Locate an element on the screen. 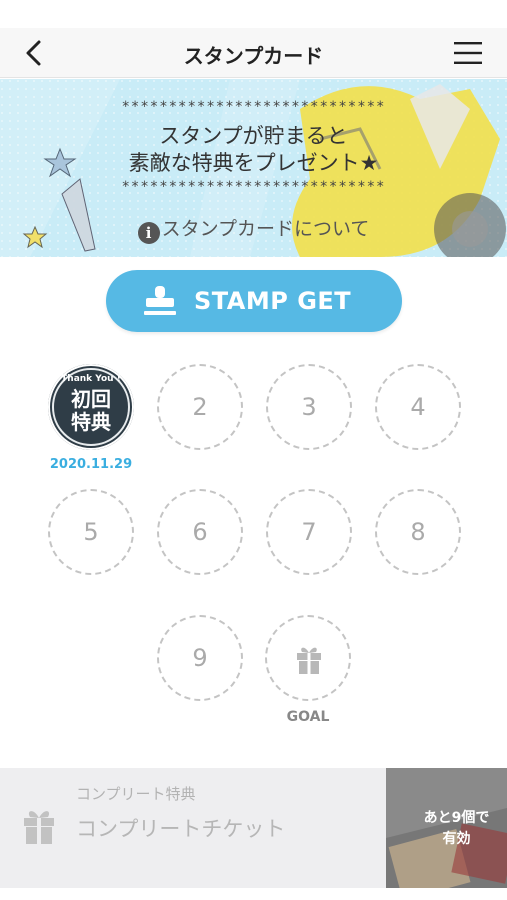  remaining-line1: あと9個で is located at coordinates (456, 818).